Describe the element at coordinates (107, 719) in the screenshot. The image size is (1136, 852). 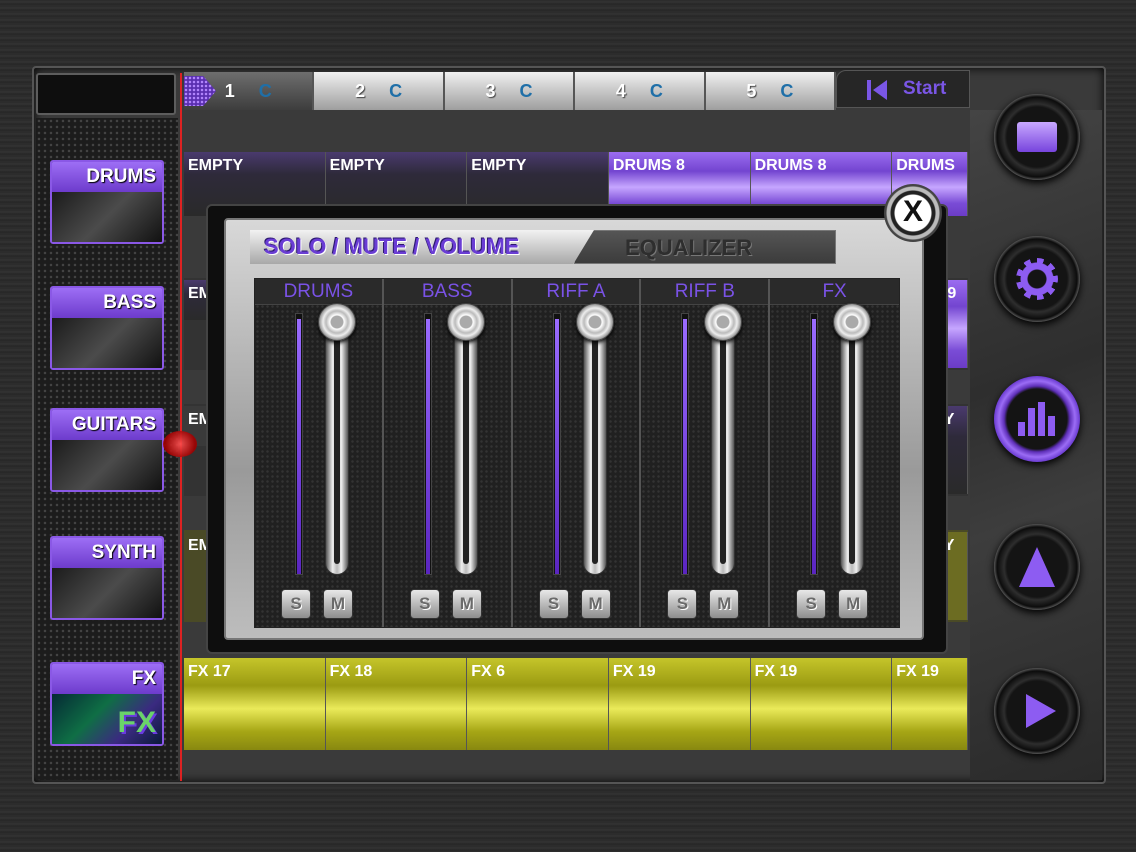
I see `fx-waveform-image: FX` at that location.